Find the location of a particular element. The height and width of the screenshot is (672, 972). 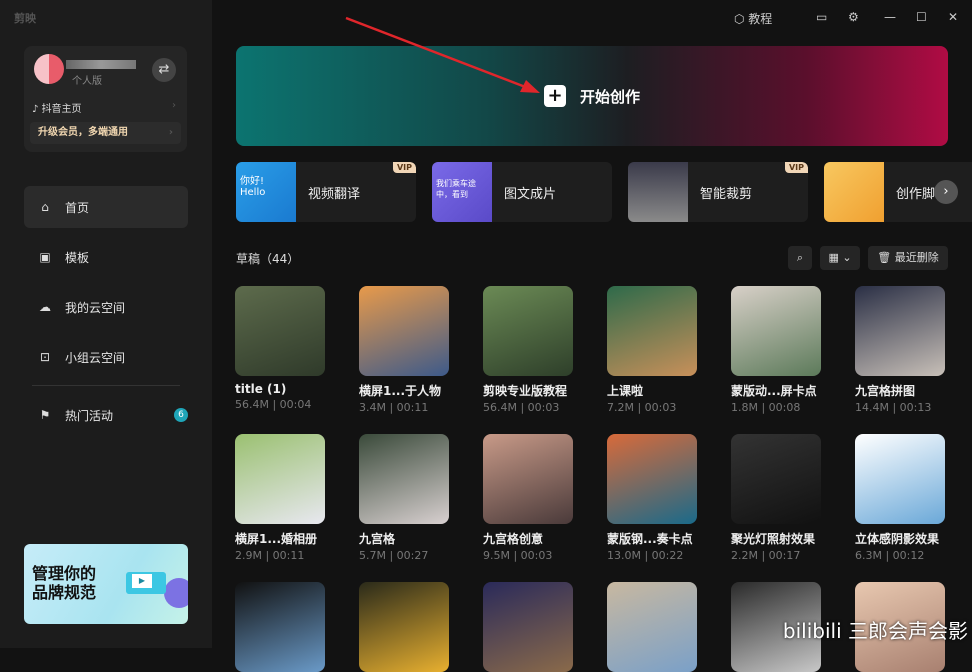

maximize-icon: ☐ is located at coordinates (921, 17).